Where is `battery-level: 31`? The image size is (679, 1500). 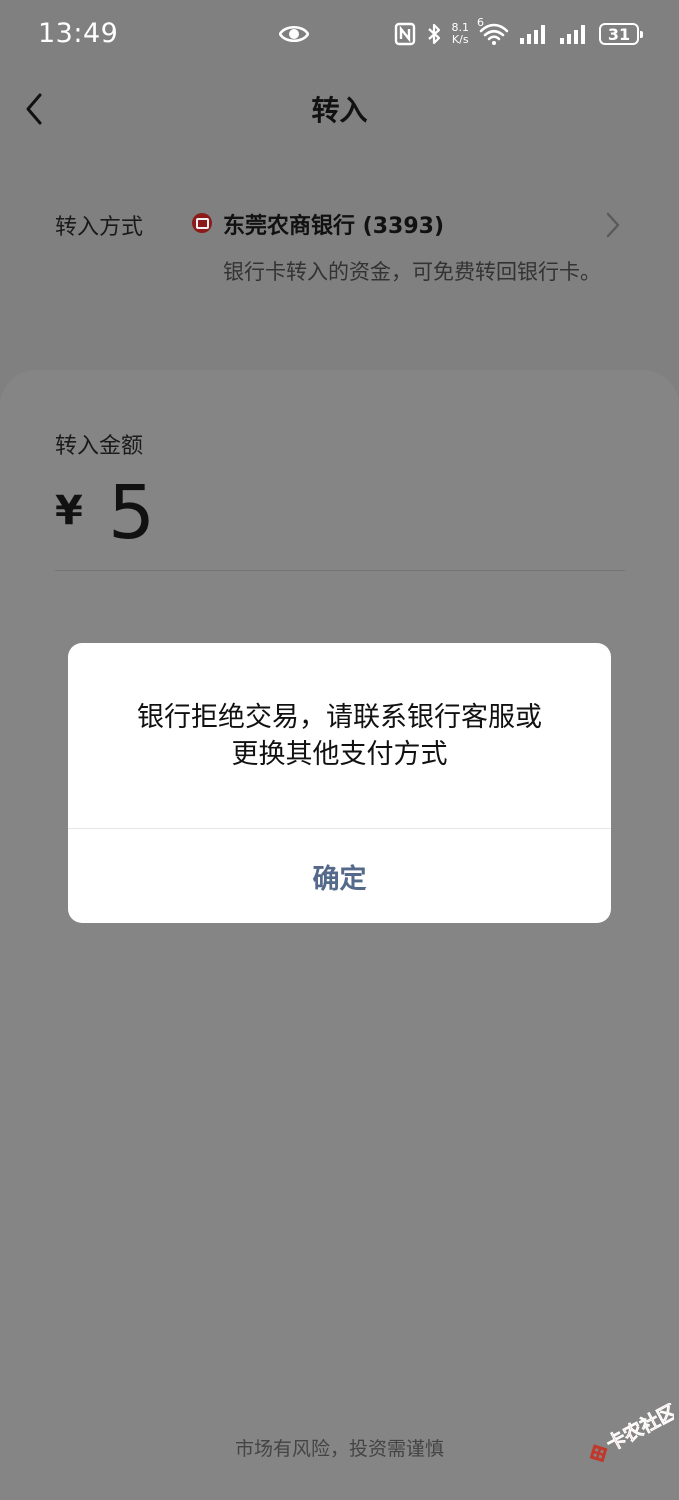
battery-level: 31 is located at coordinates (619, 34).